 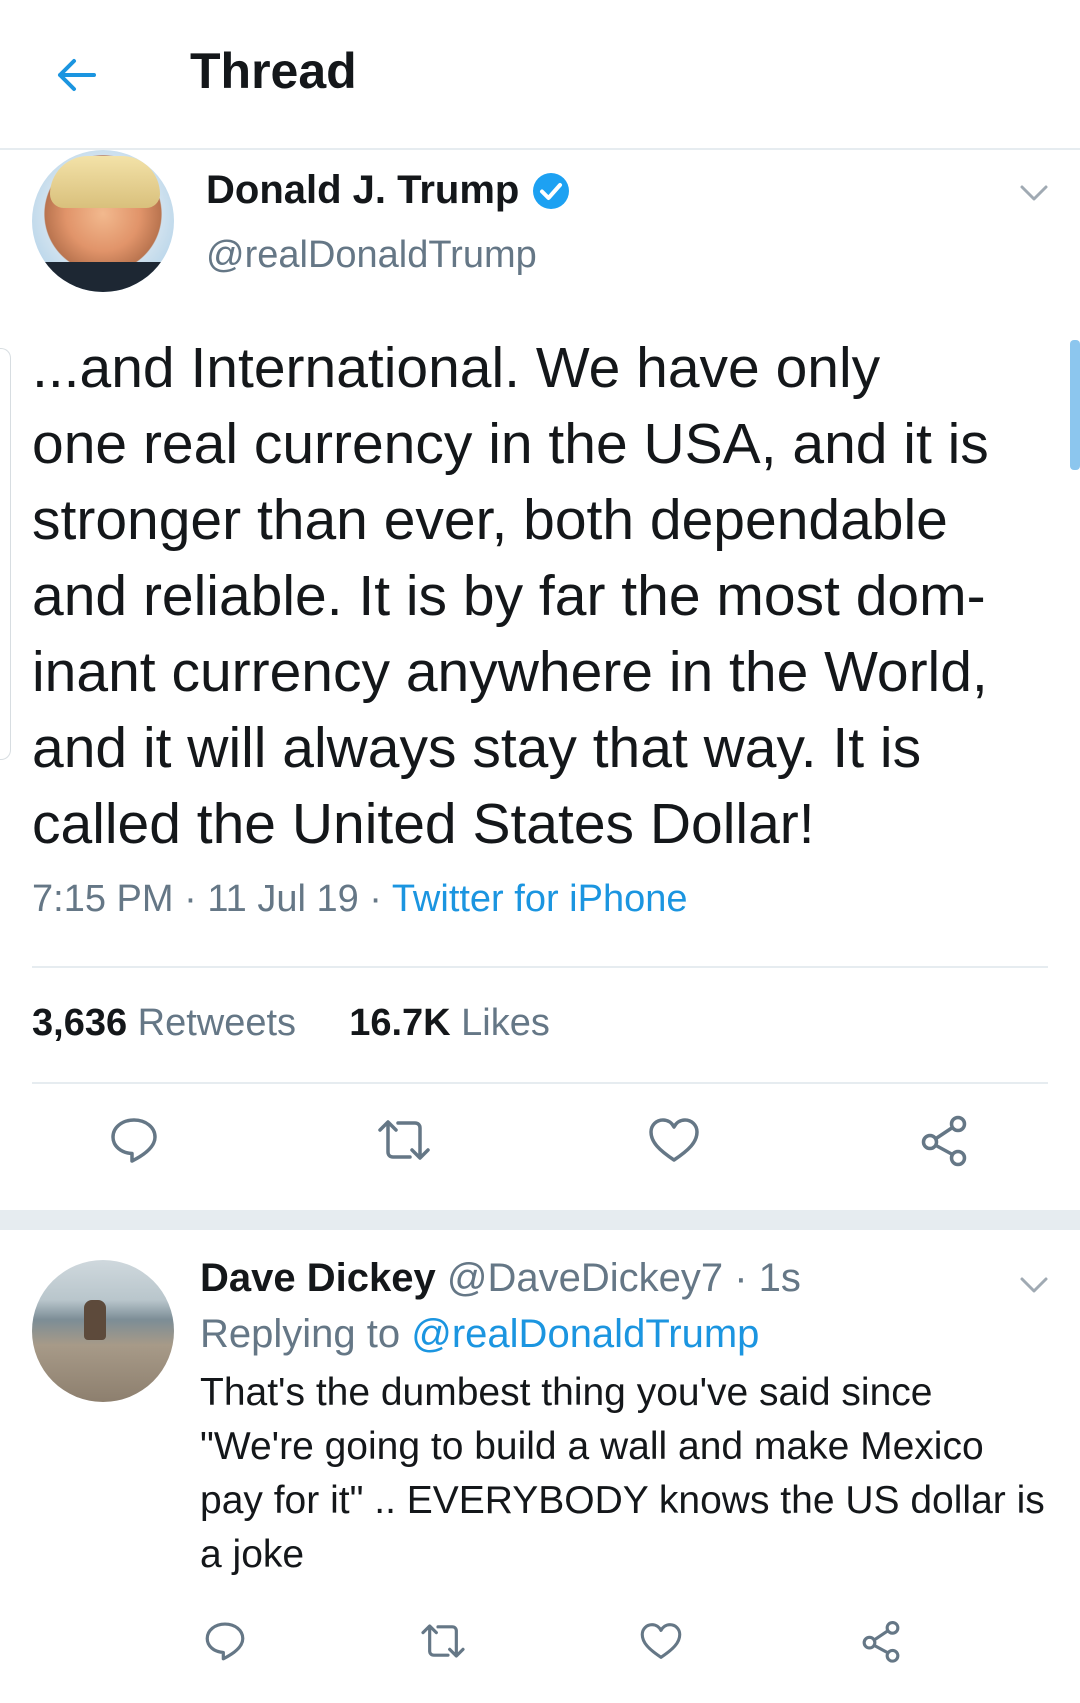 I want to click on scroll-indicator, so click(x=1075, y=405).